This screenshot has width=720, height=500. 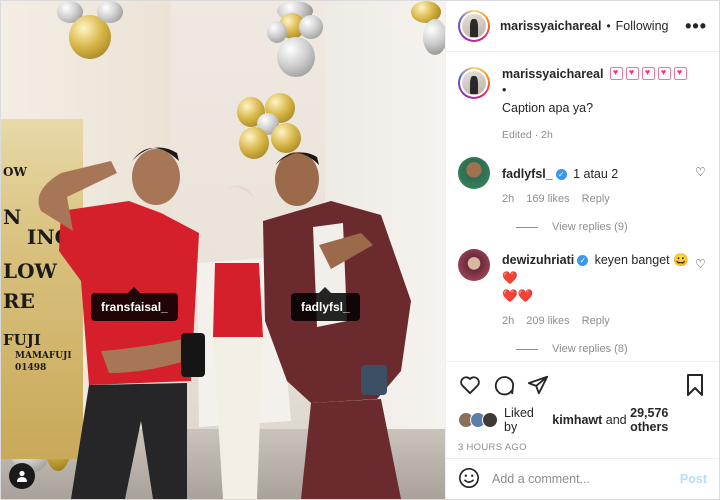 What do you see at coordinates (478, 420) in the screenshot?
I see `likers-avatars` at bounding box center [478, 420].